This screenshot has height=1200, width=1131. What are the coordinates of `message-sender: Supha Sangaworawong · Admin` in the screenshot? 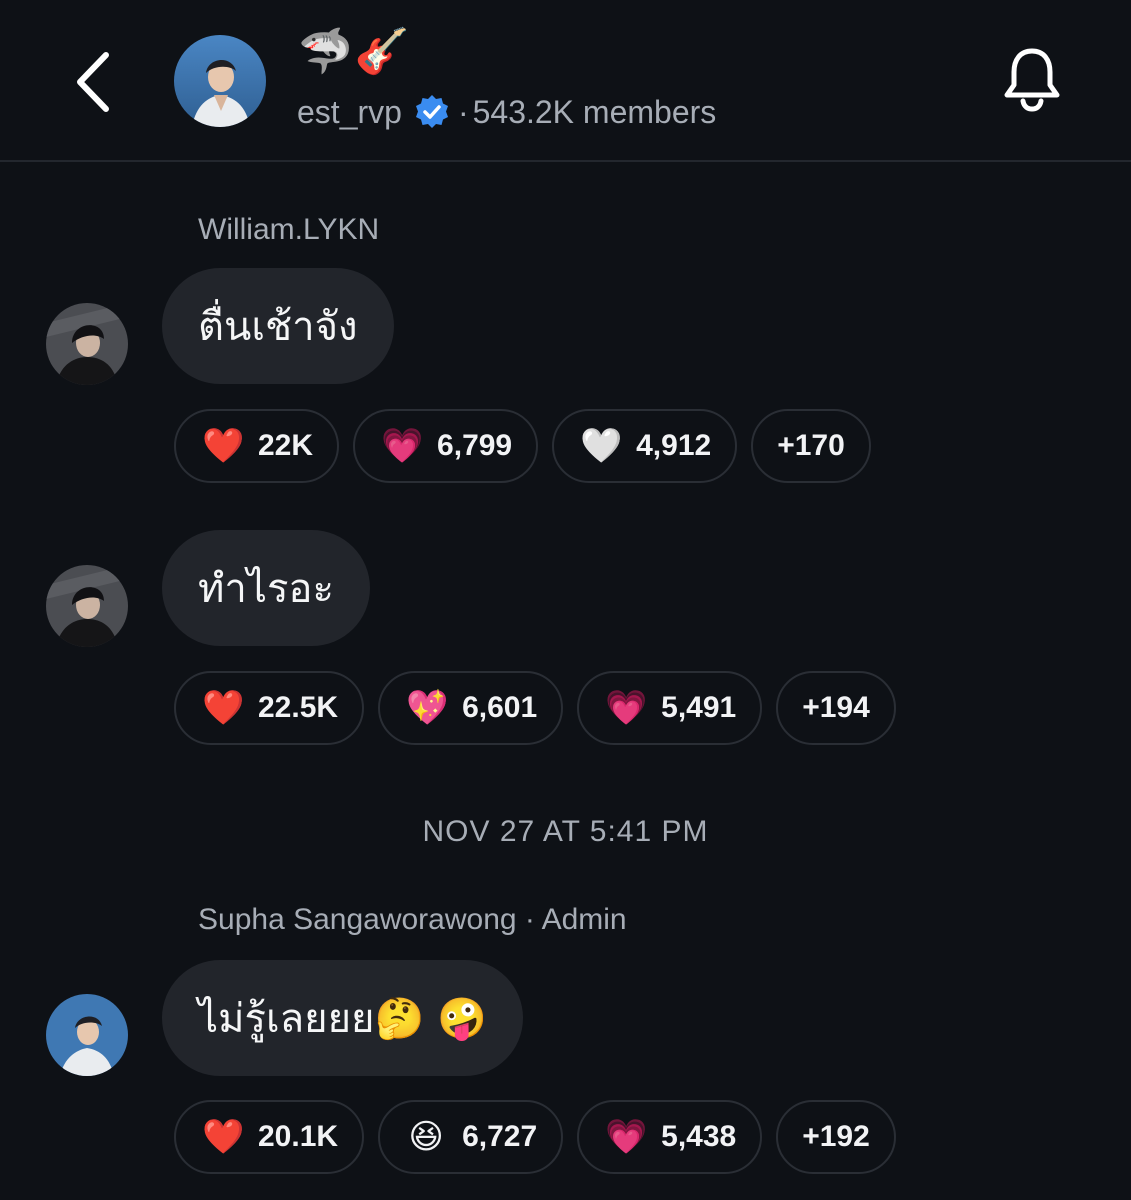 It's located at (412, 920).